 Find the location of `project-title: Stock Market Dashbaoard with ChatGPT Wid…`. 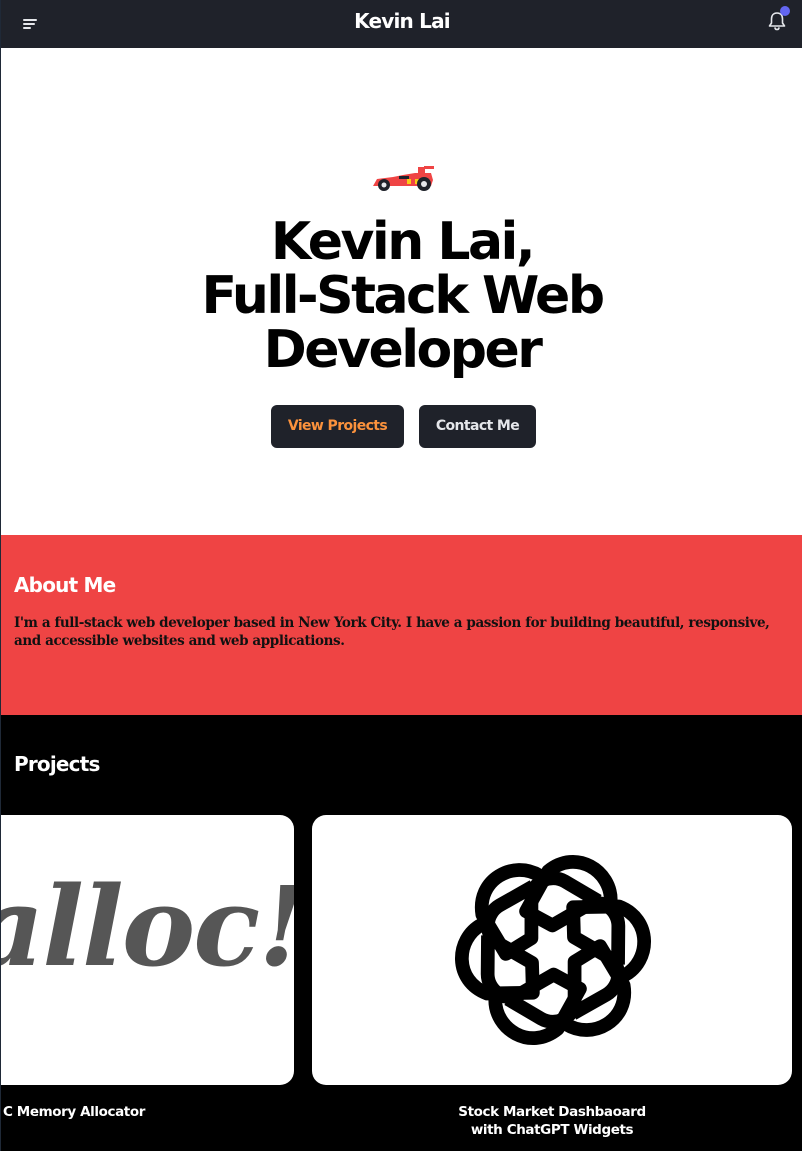

project-title: Stock Market Dashbaoard with ChatGPT Wid… is located at coordinates (552, 1121).